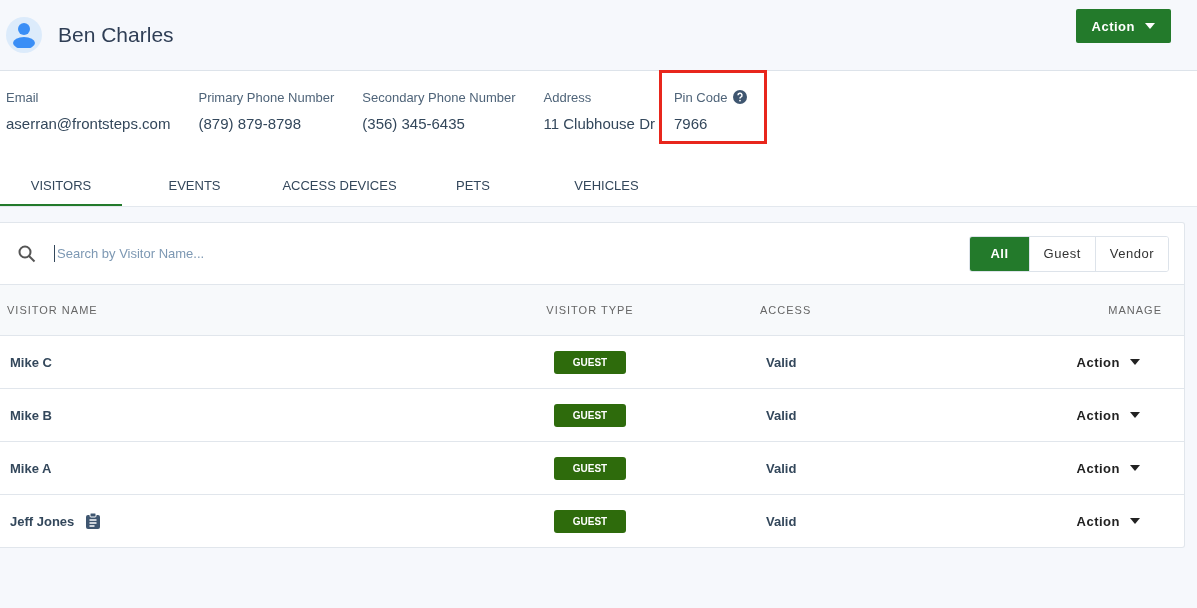  Describe the element at coordinates (24, 35) in the screenshot. I see `avatar-icon` at that location.